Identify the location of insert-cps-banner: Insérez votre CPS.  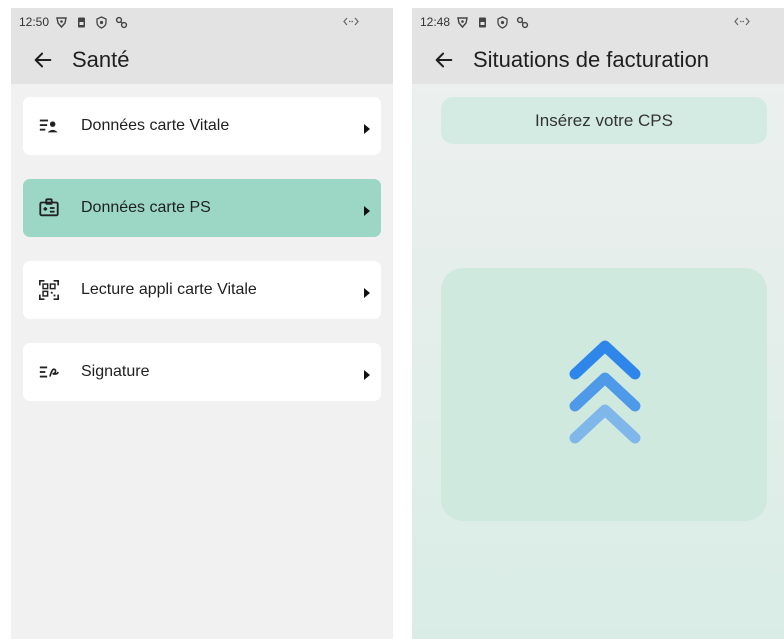
(604, 120).